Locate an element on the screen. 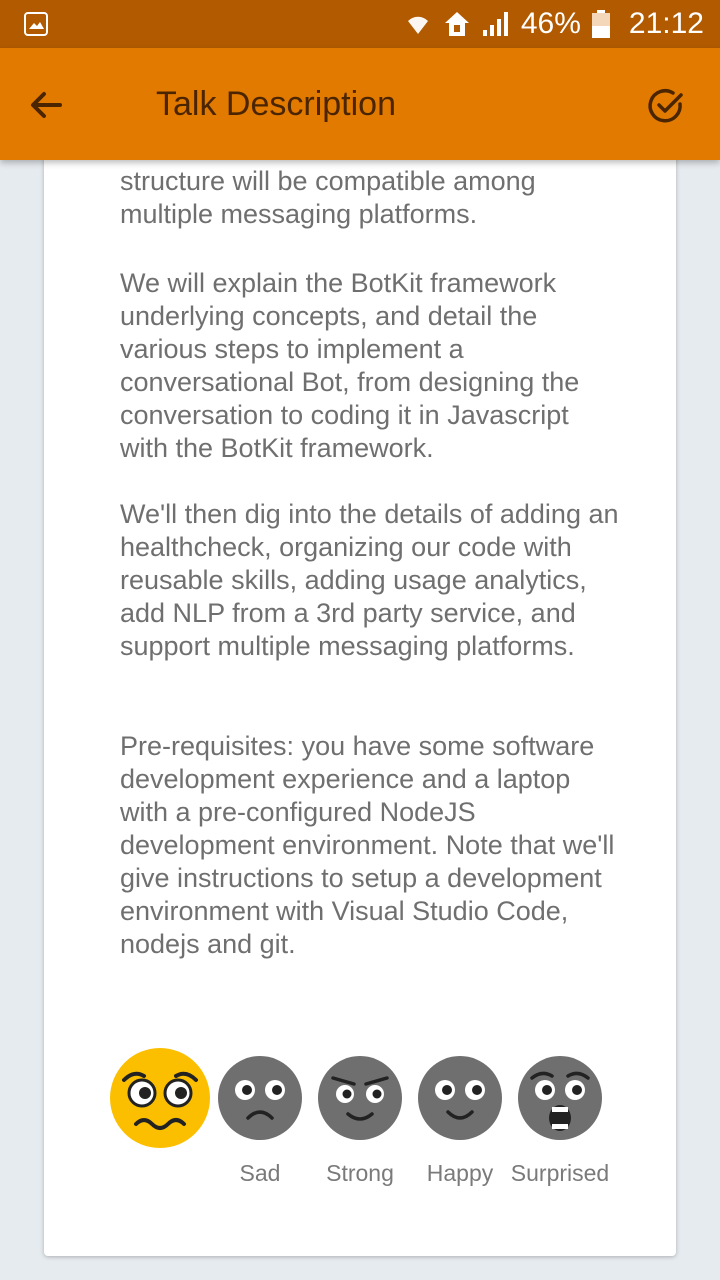 Image resolution: width=720 pixels, height=1280 pixels. emotion-surprised-button: Surprised is located at coordinates (560, 1121).